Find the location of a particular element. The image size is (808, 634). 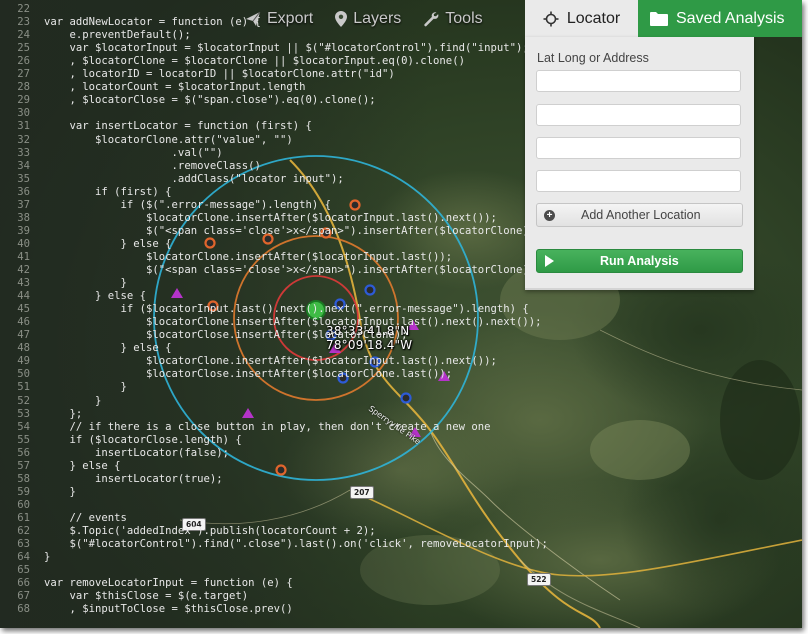

add-location-label: Add Another Location is located at coordinates (641, 215).